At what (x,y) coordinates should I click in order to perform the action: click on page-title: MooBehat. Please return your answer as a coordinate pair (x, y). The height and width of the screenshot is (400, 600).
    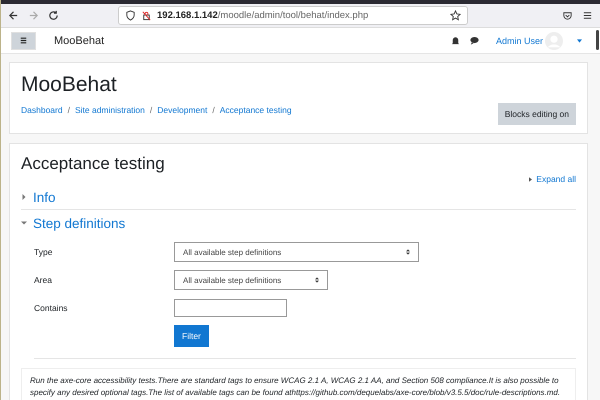
    Looking at the image, I should click on (69, 85).